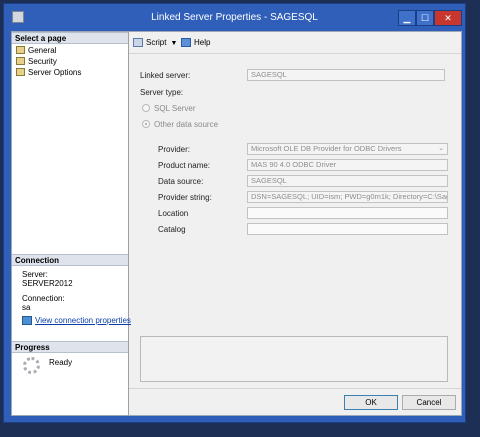 This screenshot has width=480, height=437. Describe the element at coordinates (346, 75) in the screenshot. I see `linked-server-field: SAGESQL` at that location.